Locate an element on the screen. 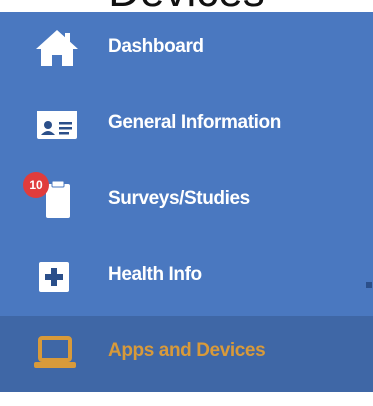 This screenshot has height=406, width=373. chevron-icon is located at coordinates (369, 285).